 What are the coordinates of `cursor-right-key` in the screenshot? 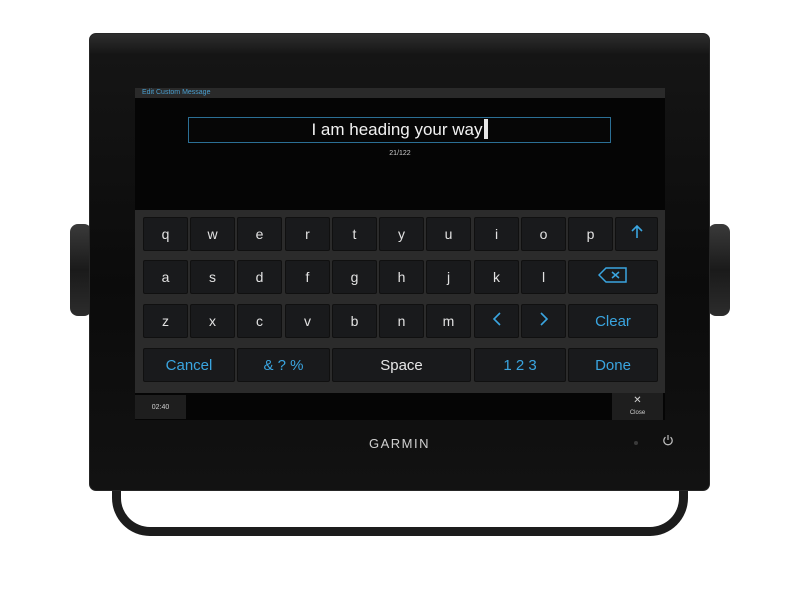 It's located at (543, 321).